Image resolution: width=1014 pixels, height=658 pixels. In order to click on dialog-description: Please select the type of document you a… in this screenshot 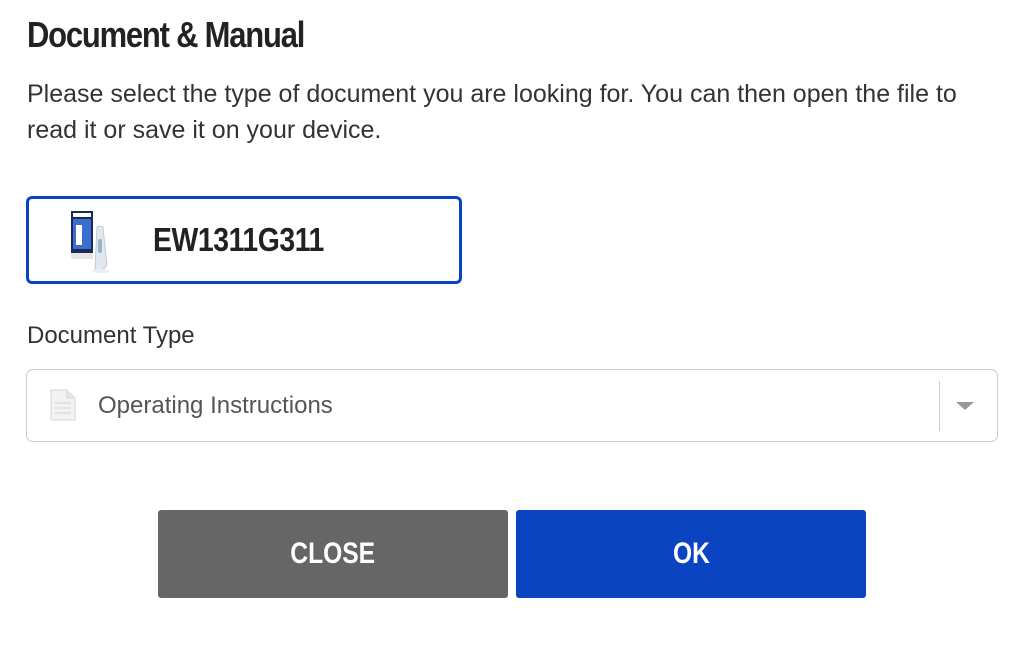, I will do `click(492, 112)`.